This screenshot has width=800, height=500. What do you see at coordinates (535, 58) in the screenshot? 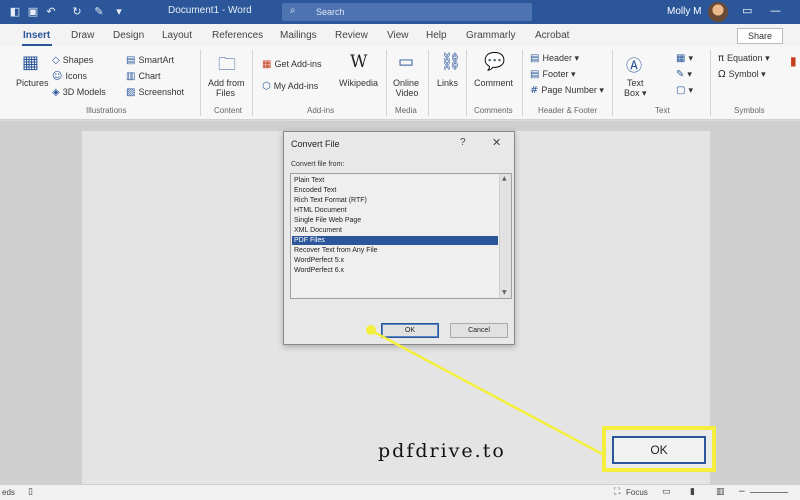
I see `header-icon: ▤` at bounding box center [535, 58].